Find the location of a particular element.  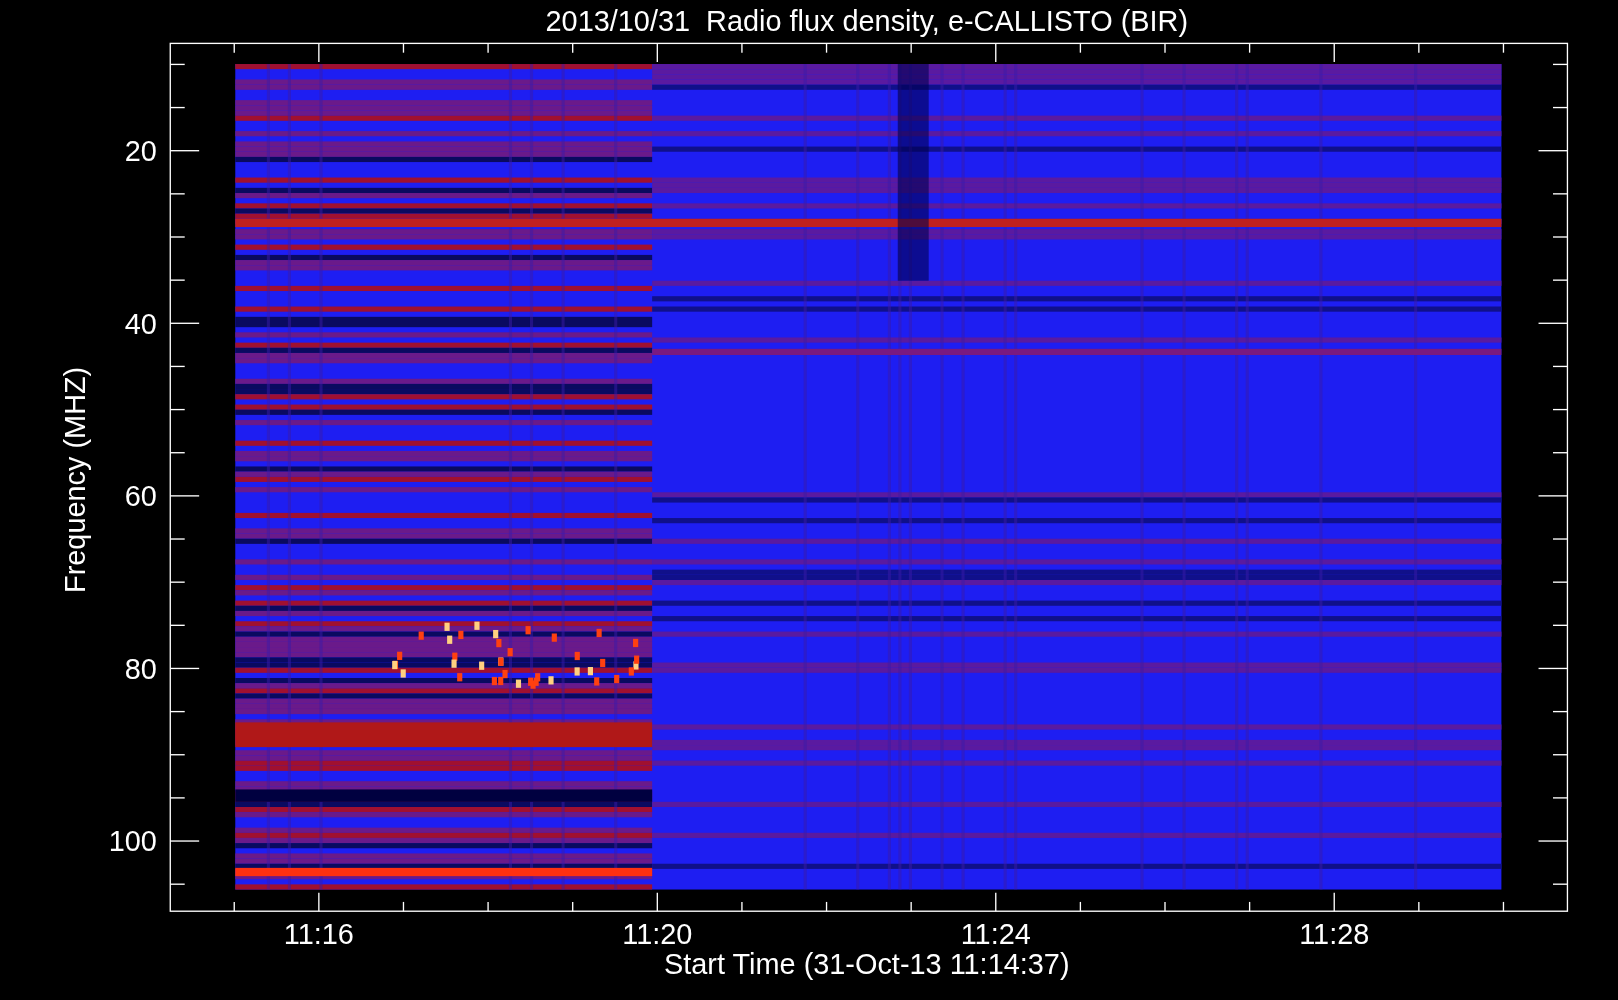

x-tick-label: 11:16 is located at coordinates (318, 934).